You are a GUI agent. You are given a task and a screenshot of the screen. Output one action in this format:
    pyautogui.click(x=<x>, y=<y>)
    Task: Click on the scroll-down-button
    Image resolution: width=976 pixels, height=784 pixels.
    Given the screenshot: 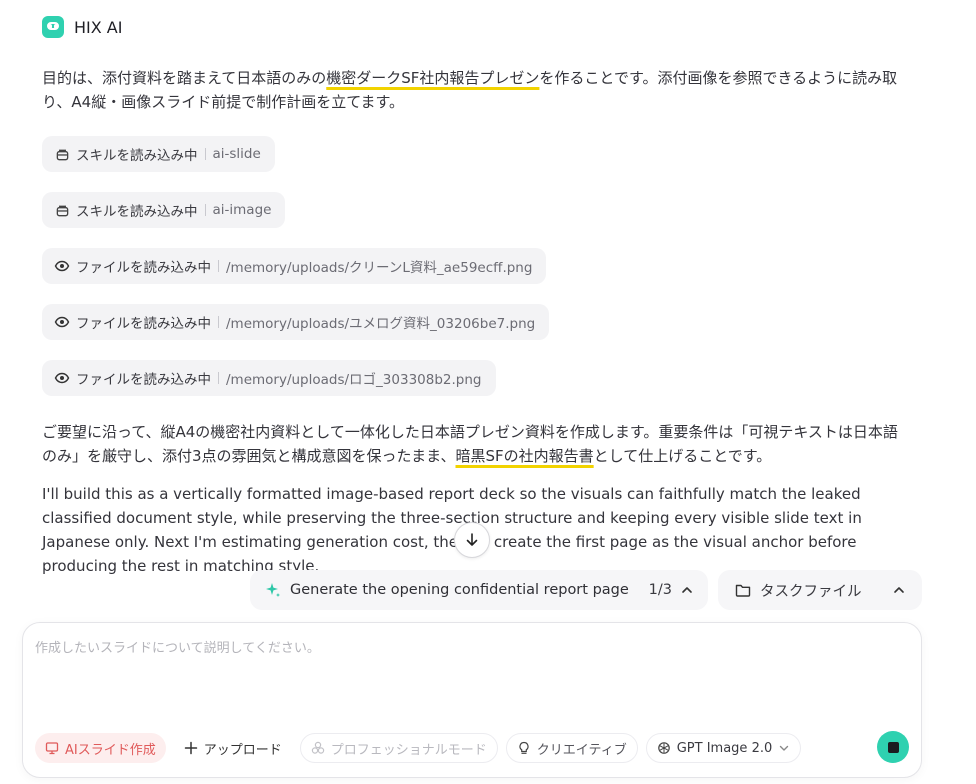 What is the action you would take?
    pyautogui.click(x=472, y=540)
    